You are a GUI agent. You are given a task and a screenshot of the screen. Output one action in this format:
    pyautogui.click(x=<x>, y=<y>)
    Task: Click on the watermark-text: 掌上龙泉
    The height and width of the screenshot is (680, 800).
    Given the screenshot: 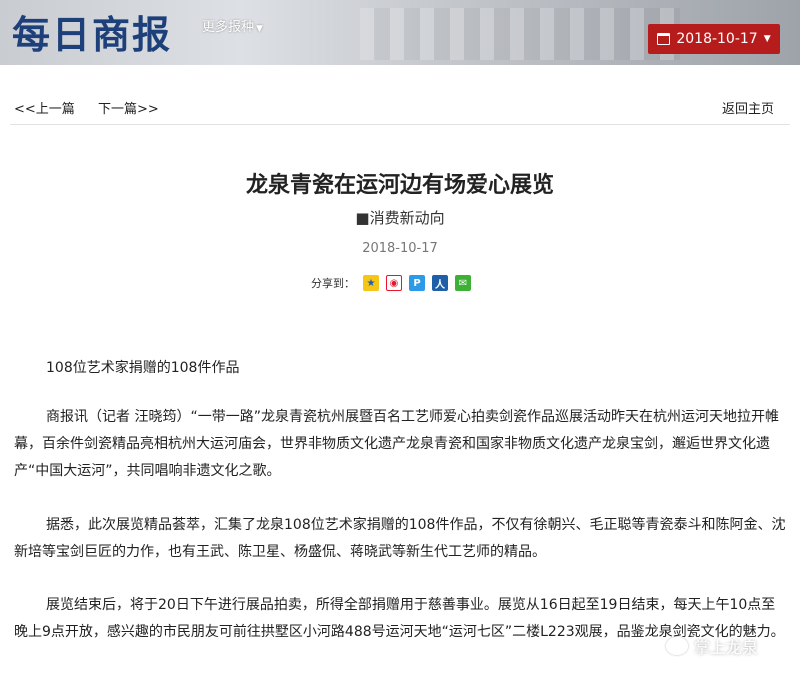 What is the action you would take?
    pyautogui.click(x=726, y=647)
    